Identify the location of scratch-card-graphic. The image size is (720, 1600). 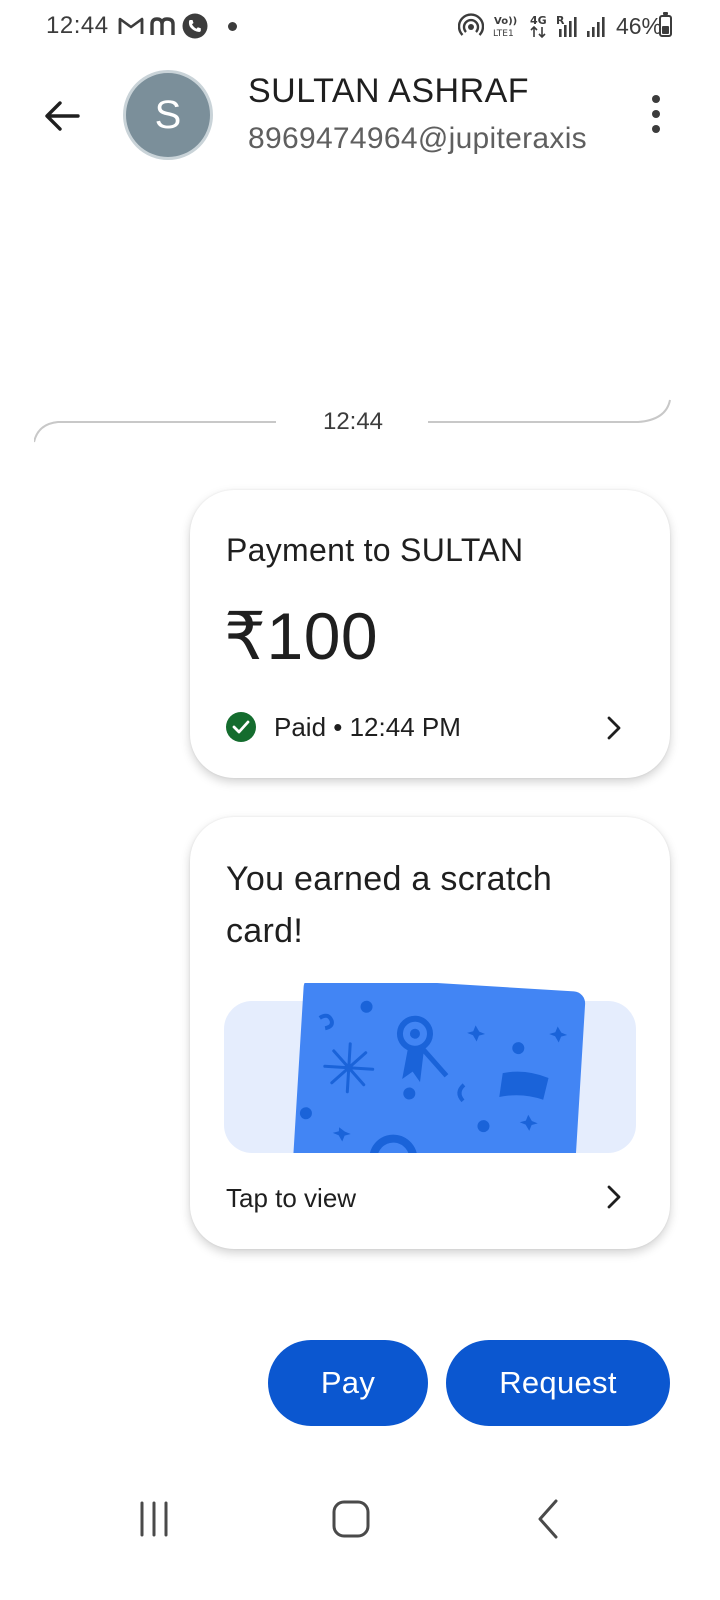
(439, 1068).